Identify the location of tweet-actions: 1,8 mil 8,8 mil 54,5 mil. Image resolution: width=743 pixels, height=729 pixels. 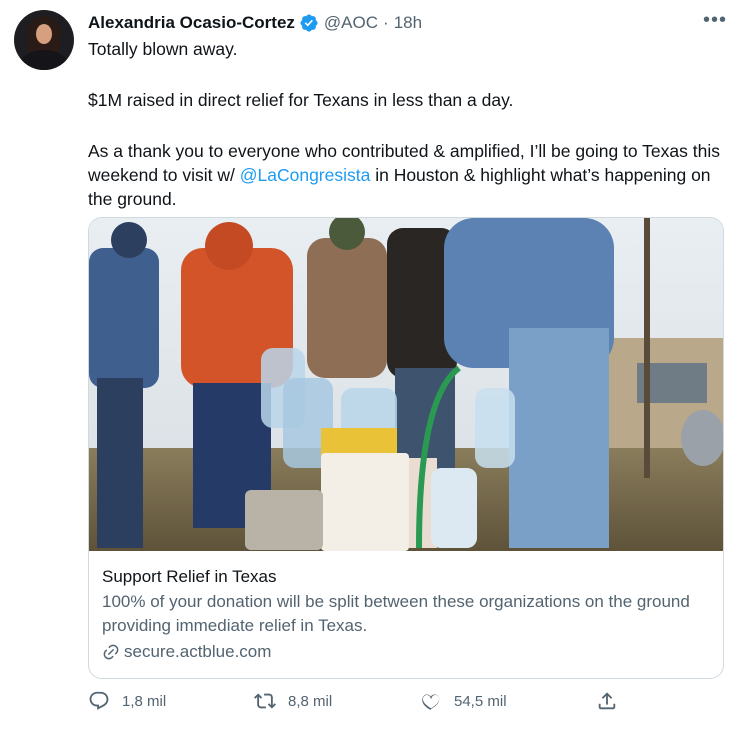
(358, 704).